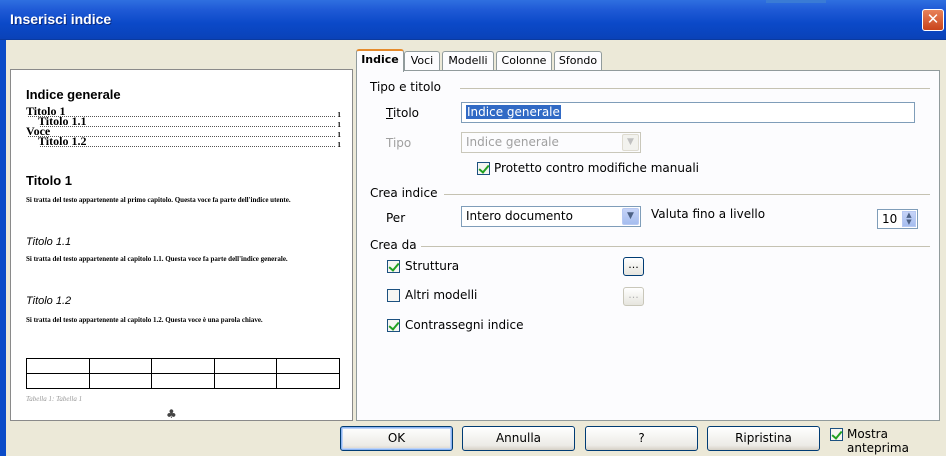 Image resolution: width=946 pixels, height=456 pixels. I want to click on preview-heading-1: Titolo 1, so click(49, 180).